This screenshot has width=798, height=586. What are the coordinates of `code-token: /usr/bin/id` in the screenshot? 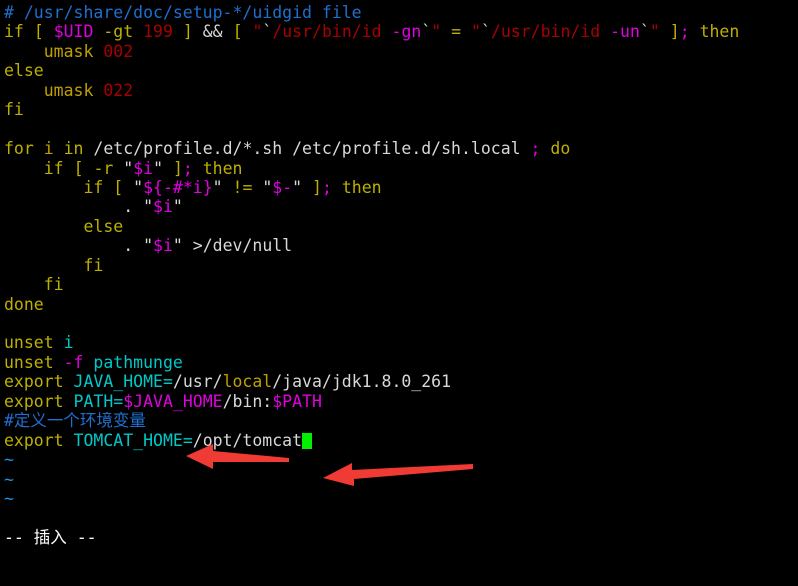 It's located at (545, 32).